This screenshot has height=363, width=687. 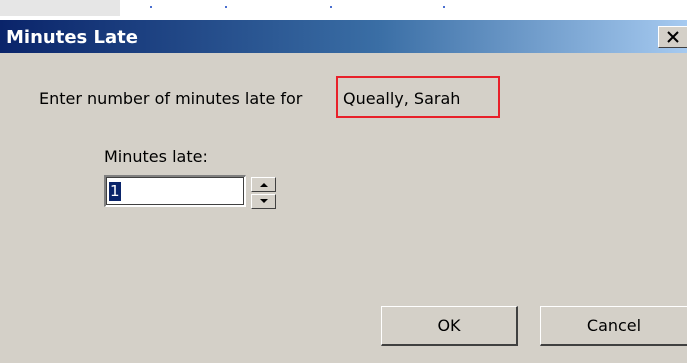 I want to click on student-name: Queally, Sarah, so click(x=402, y=98).